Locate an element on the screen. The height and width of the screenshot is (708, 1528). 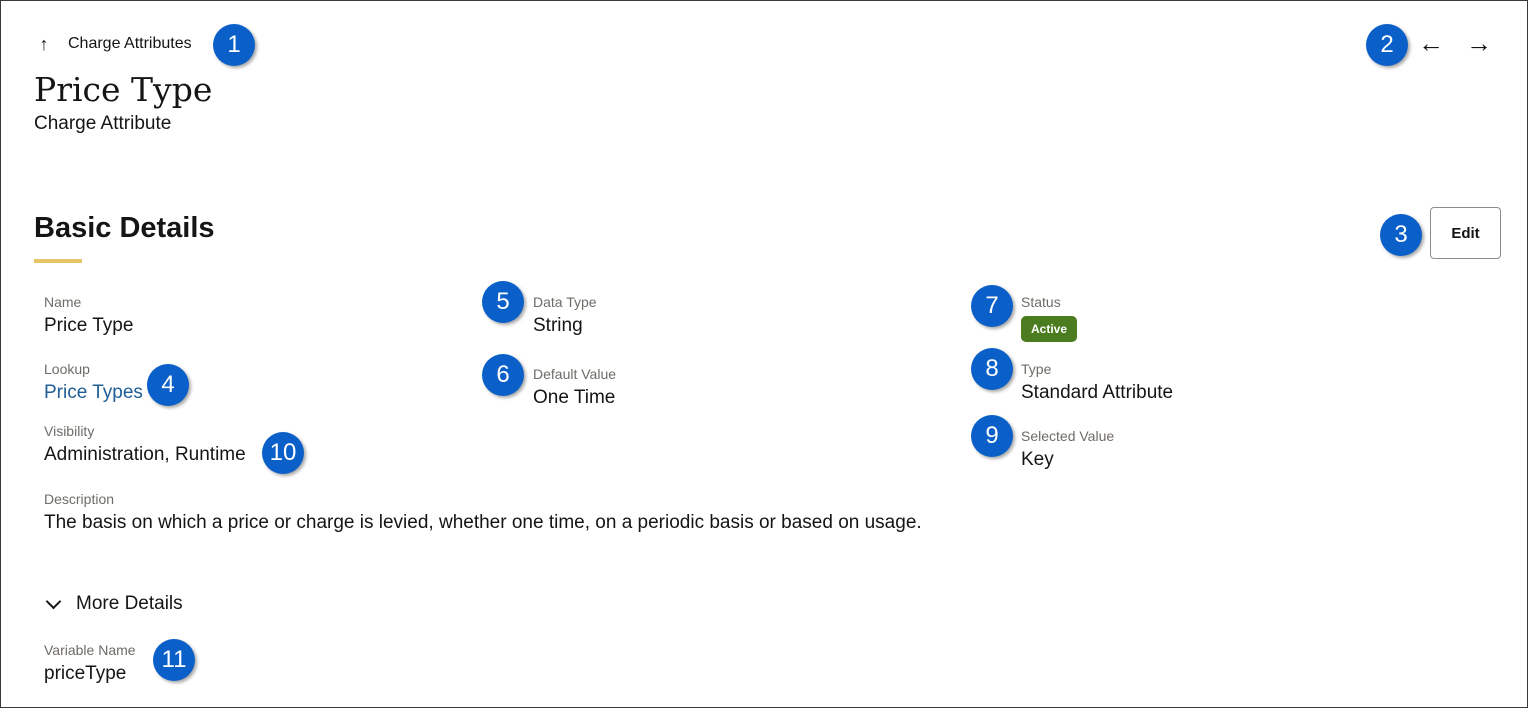
field-label: Status is located at coordinates (1041, 302).